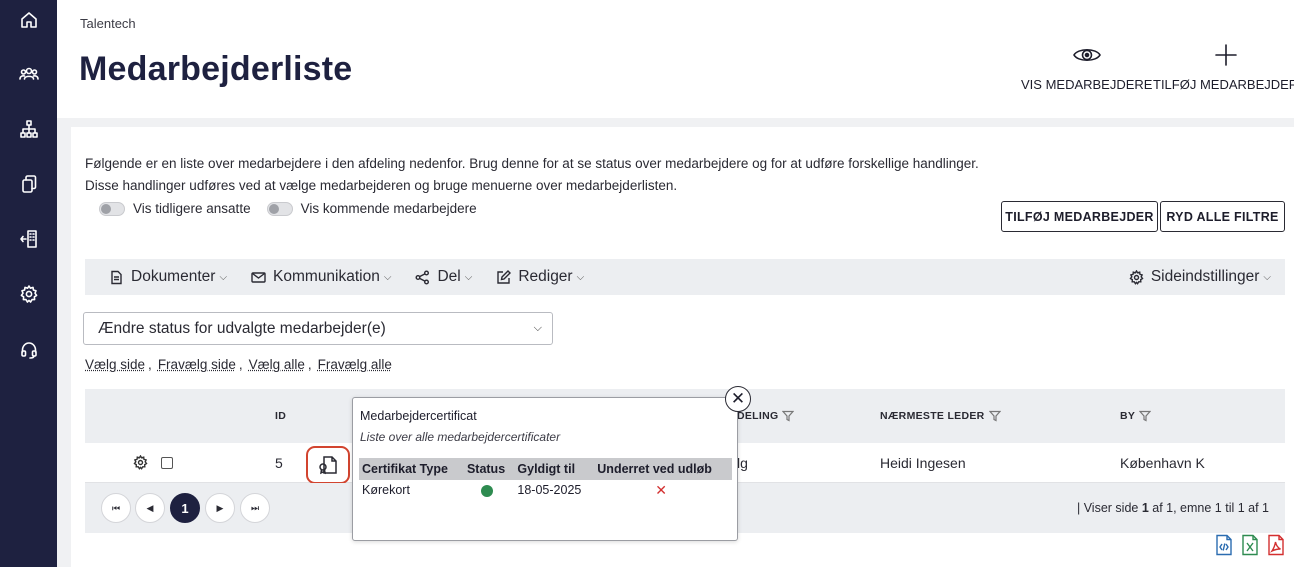 This screenshot has width=1294, height=567. What do you see at coordinates (389, 208) in the screenshot?
I see `upcoming-employees-label: Vis kommende medarbejdere` at bounding box center [389, 208].